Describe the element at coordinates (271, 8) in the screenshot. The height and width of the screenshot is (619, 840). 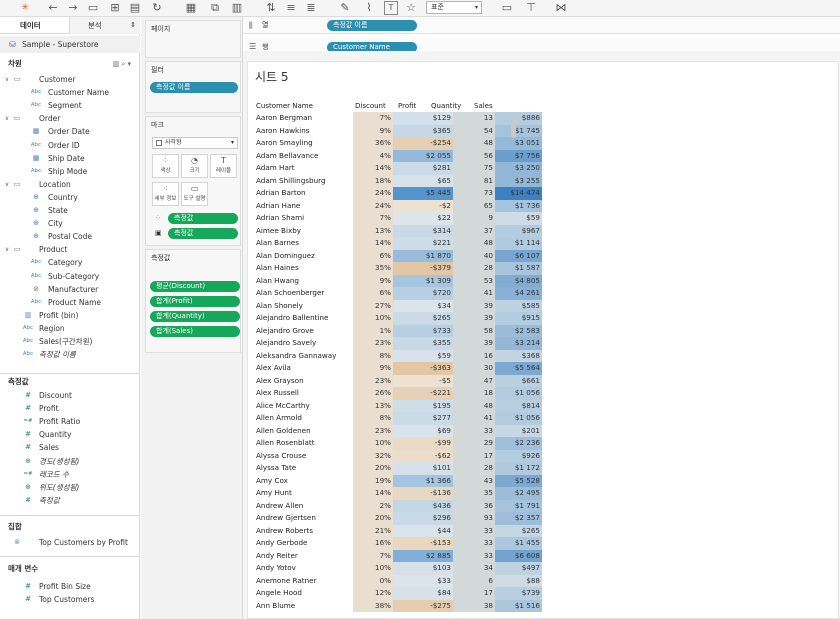
I see `swap-icon: ⇅` at that location.